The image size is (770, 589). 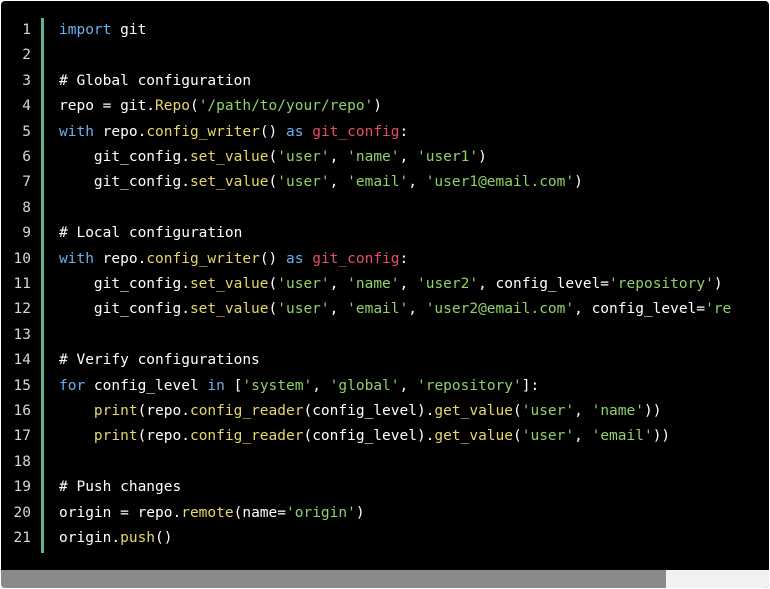 What do you see at coordinates (447, 157) in the screenshot?
I see `code-token: 'user1'` at bounding box center [447, 157].